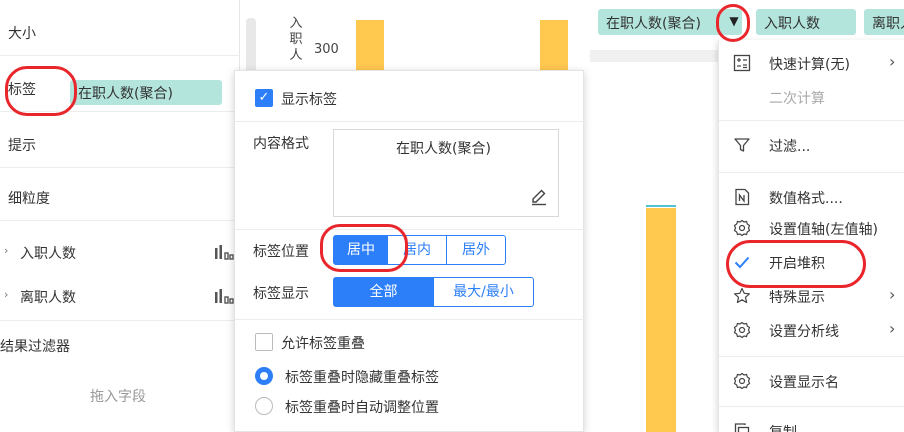  Describe the element at coordinates (806, 22) in the screenshot. I see `shelf-pill-hire-count: 入职人数` at that location.